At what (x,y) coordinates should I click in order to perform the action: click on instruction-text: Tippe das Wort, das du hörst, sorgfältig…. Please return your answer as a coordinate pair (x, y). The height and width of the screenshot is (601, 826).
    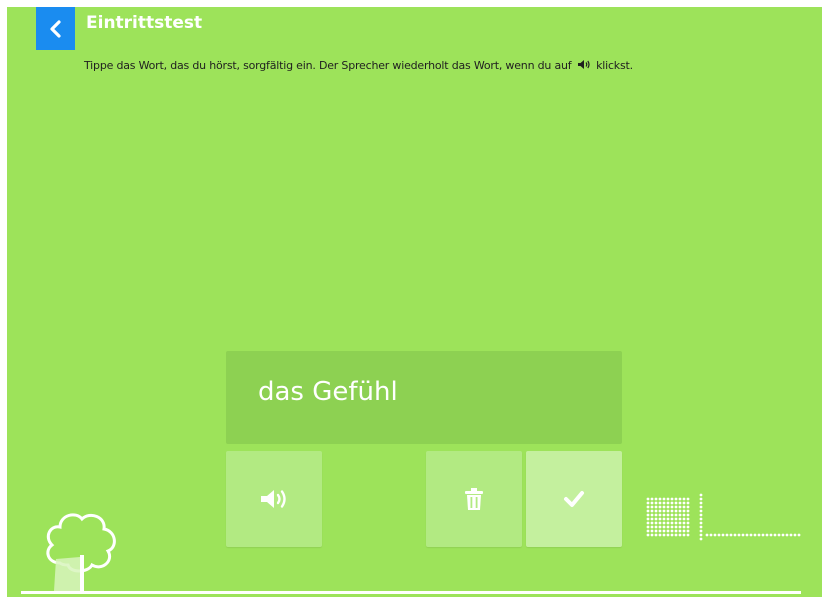
    Looking at the image, I should click on (358, 66).